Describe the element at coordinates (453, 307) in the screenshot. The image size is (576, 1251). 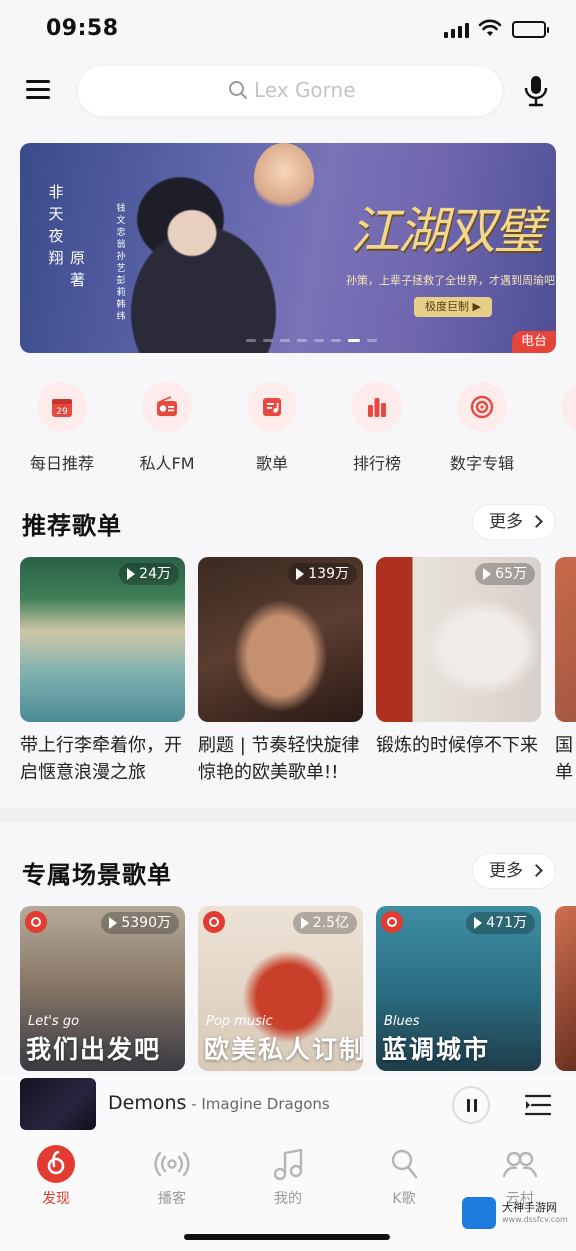
I see `banner-cta-button: 极度巨制 ▶` at that location.